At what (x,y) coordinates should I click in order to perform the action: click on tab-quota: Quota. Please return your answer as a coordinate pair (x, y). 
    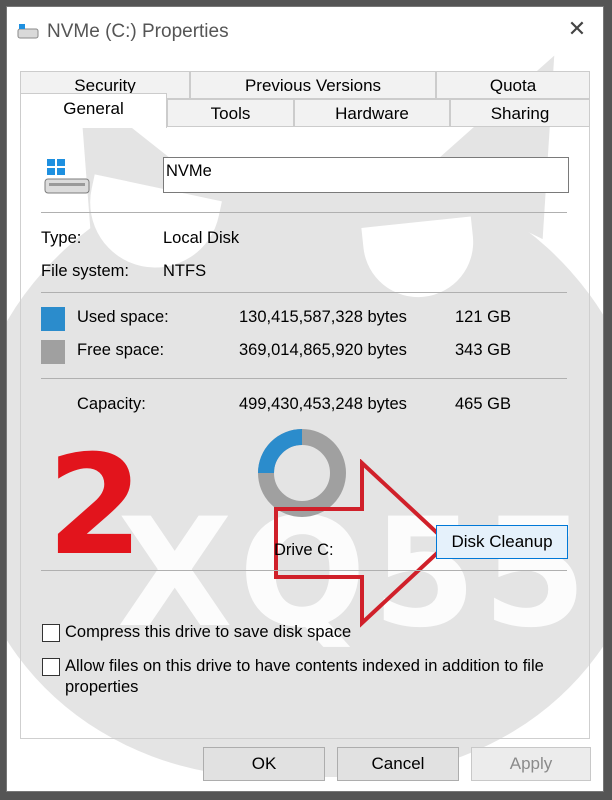
    Looking at the image, I should click on (513, 85).